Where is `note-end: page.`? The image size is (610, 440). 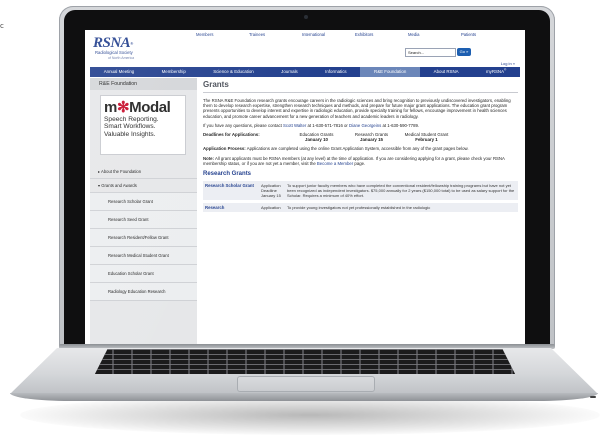
note-end: page. is located at coordinates (359, 163).